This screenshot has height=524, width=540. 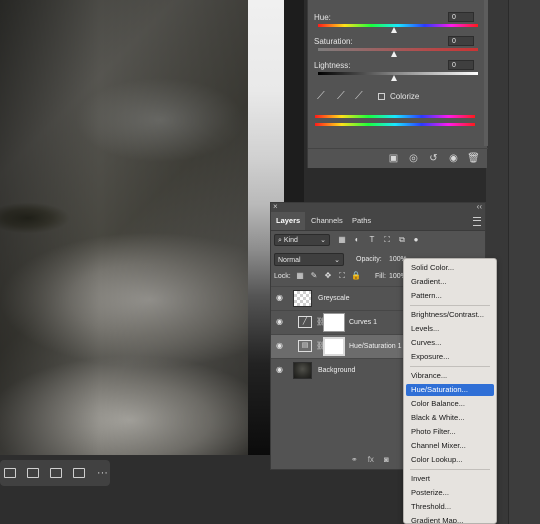 What do you see at coordinates (461, 65) in the screenshot?
I see `lightness-input: 0` at bounding box center [461, 65].